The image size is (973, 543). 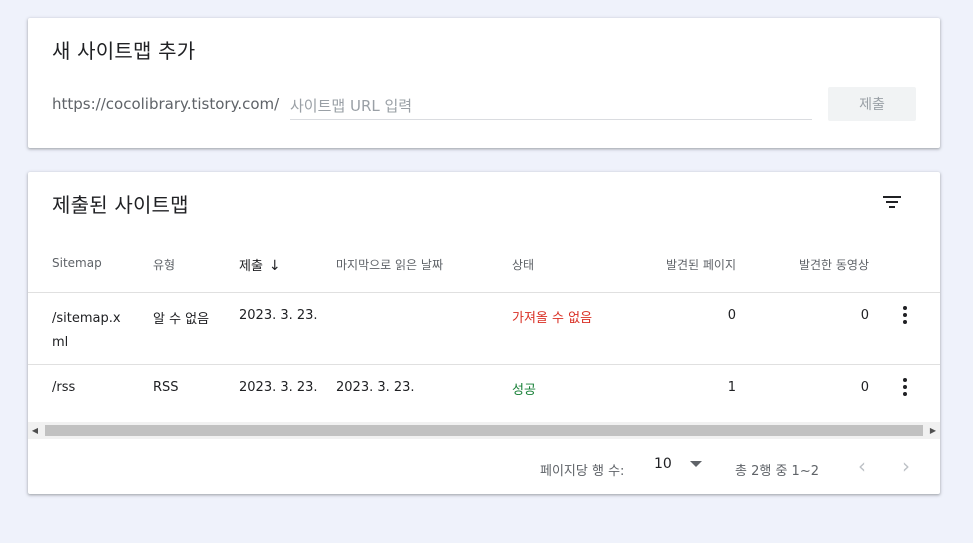 I want to click on row-divider, so click(x=484, y=364).